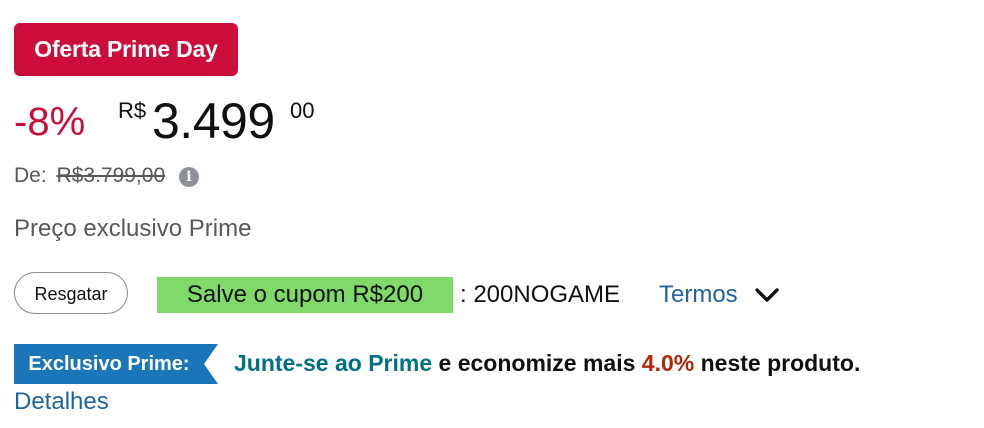 The height and width of the screenshot is (428, 984). What do you see at coordinates (126, 49) in the screenshot?
I see `prime-day-deal-badge: Oferta Prime Day` at bounding box center [126, 49].